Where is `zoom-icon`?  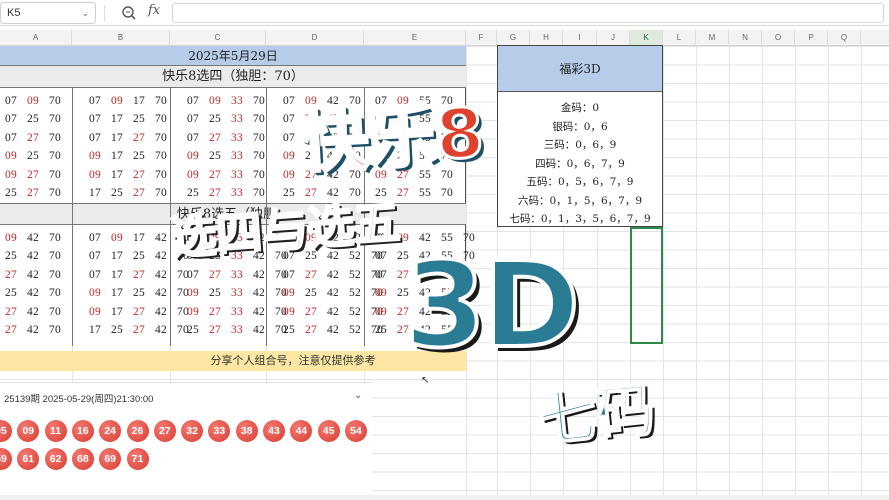 zoom-icon is located at coordinates (129, 13).